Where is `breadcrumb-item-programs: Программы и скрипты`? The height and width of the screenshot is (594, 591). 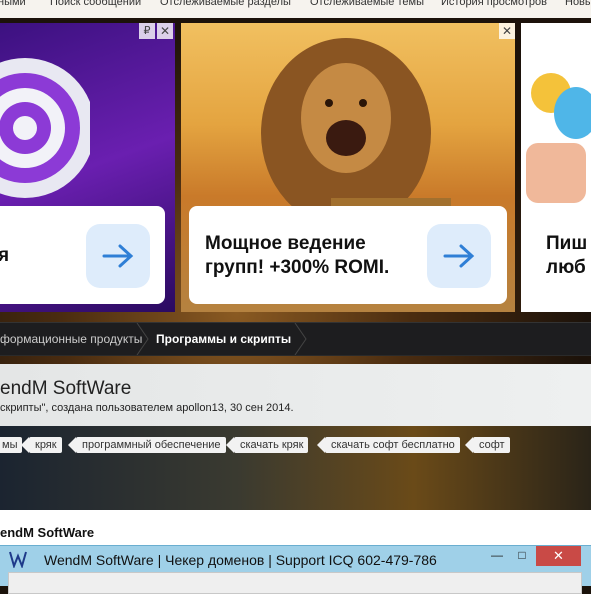
breadcrumb-item-programs: Программы и скрипты is located at coordinates (223, 339).